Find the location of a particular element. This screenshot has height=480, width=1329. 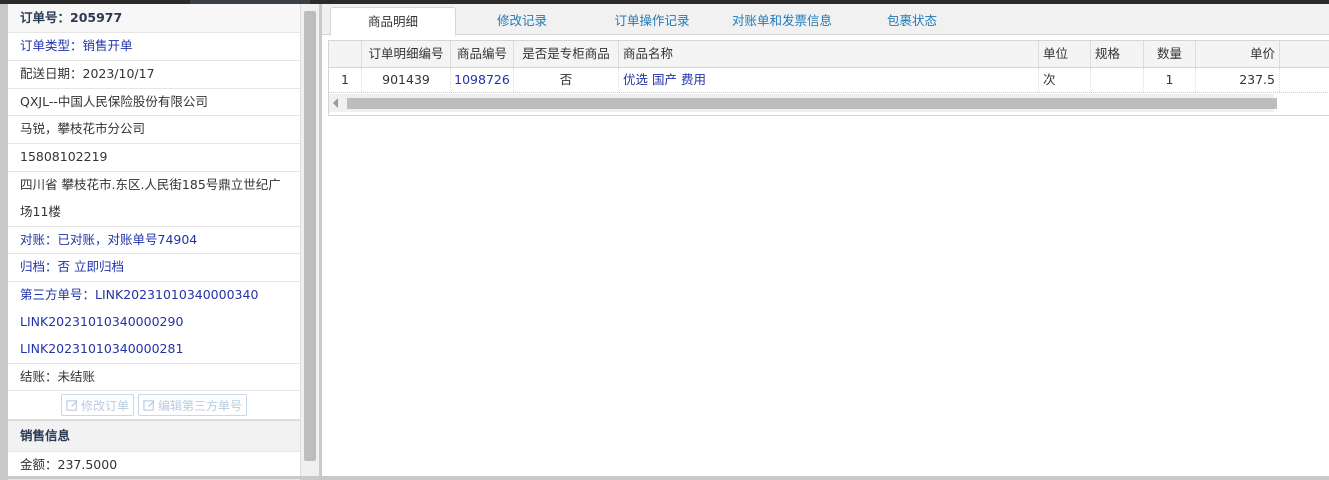

column-header-detail-no: 订单明细编号 is located at coordinates (406, 54).